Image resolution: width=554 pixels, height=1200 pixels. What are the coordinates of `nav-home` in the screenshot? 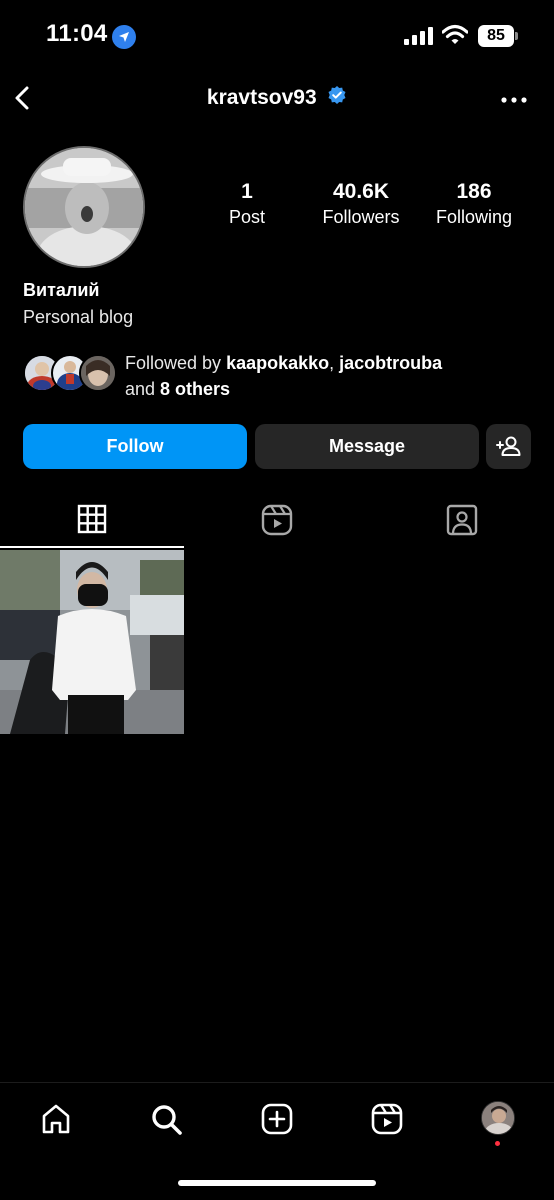 It's located at (56, 1121).